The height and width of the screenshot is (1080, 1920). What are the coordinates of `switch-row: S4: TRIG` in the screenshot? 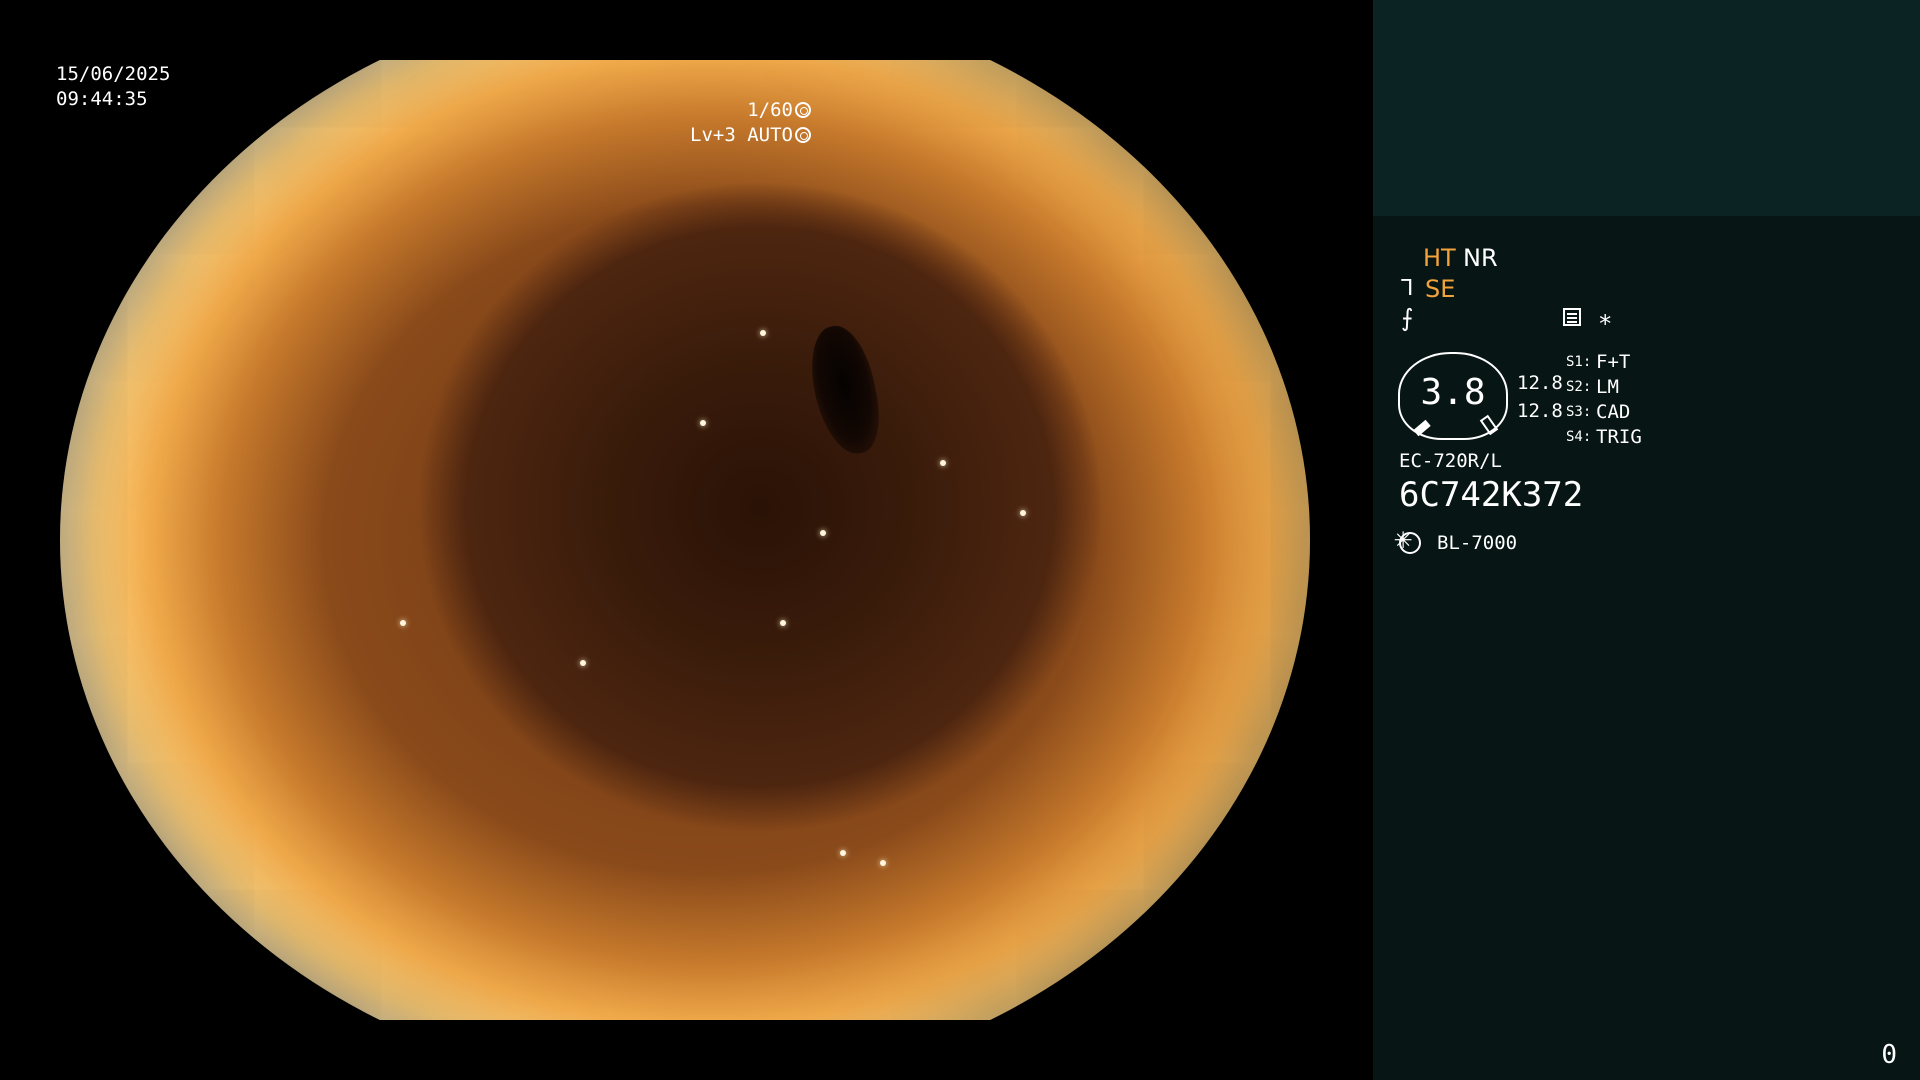 It's located at (1604, 437).